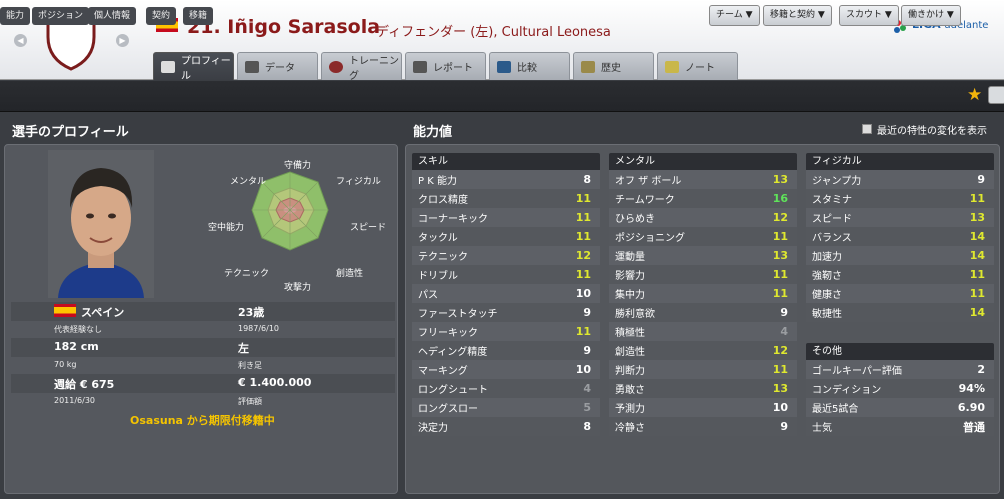 The image size is (1004, 499). I want to click on radar-label-defense: 守備力, so click(298, 166).